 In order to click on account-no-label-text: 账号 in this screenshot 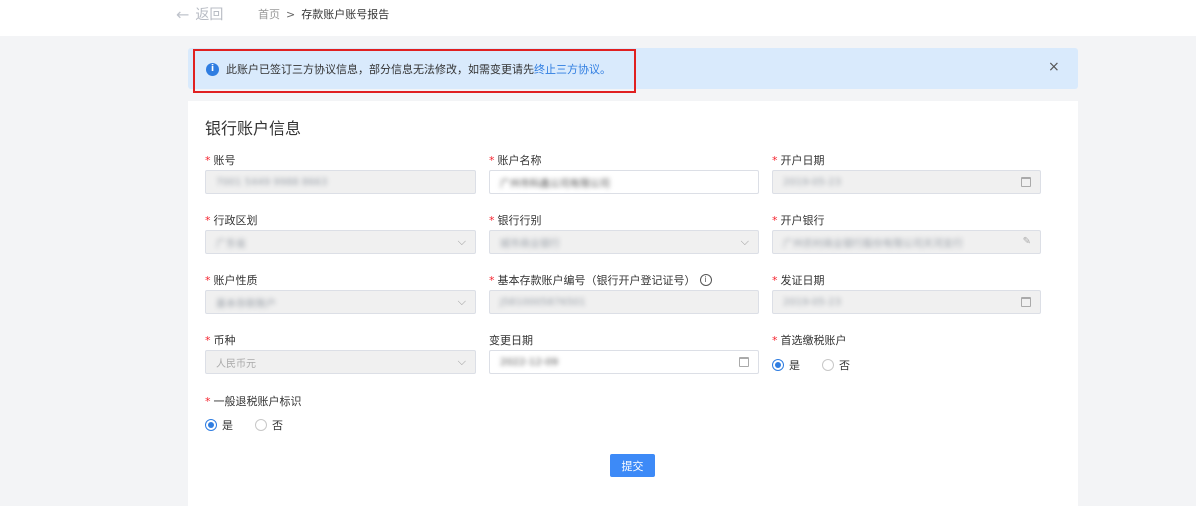, I will do `click(224, 160)`.